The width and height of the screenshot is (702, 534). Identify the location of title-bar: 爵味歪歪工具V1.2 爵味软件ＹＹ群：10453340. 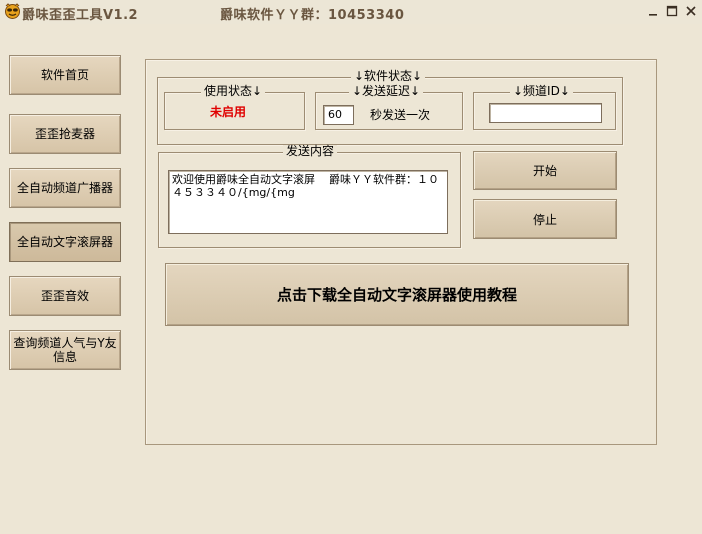
(351, 12).